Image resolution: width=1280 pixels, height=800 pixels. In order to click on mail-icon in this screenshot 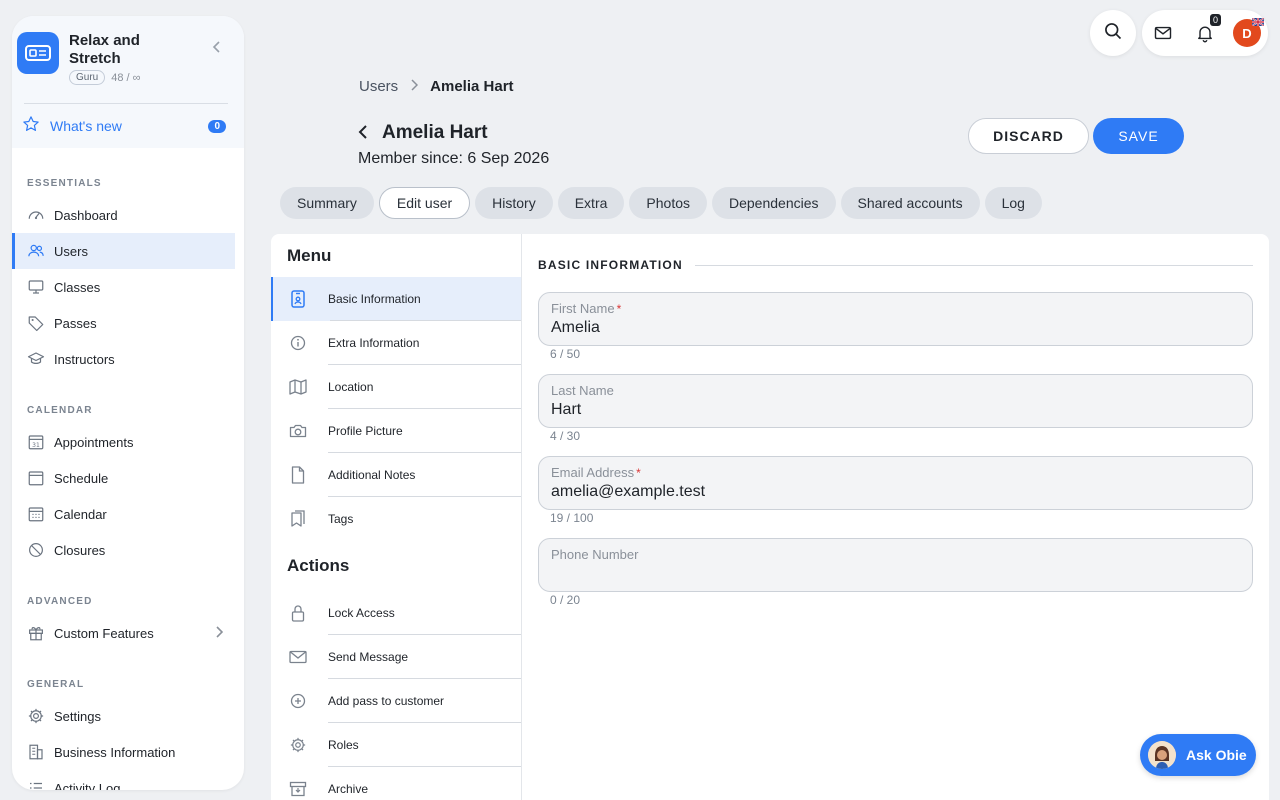, I will do `click(1163, 35)`.